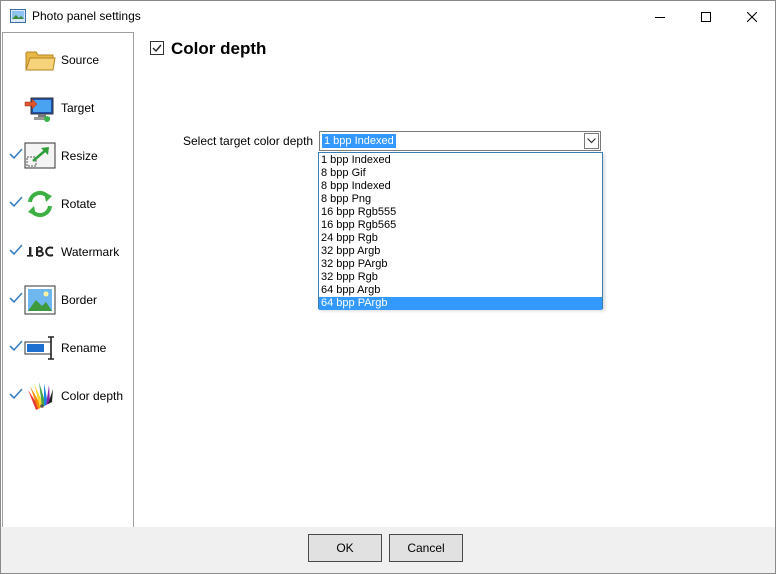 The image size is (776, 574). What do you see at coordinates (40, 204) in the screenshot?
I see `rotate-icon` at bounding box center [40, 204].